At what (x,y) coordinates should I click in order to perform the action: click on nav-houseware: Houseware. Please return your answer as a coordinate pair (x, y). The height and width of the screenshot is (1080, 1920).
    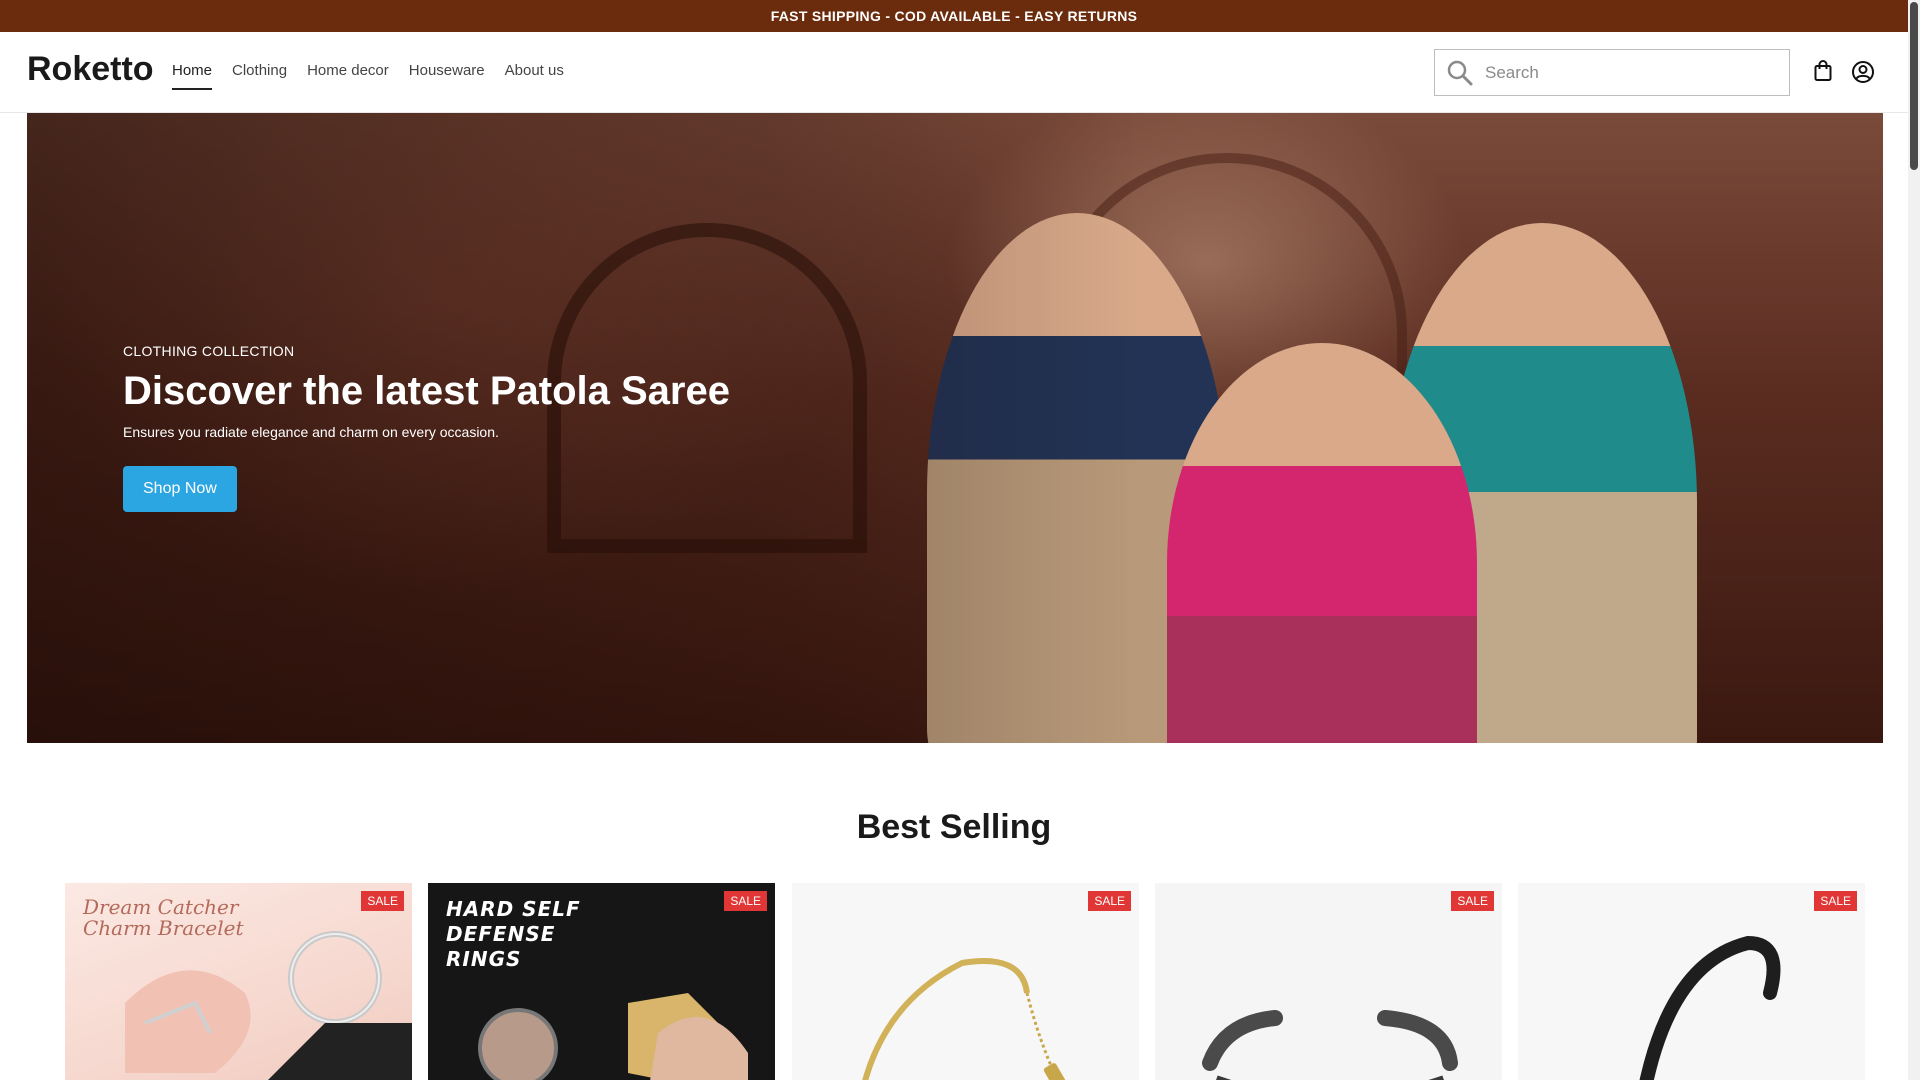
    Looking at the image, I should click on (447, 76).